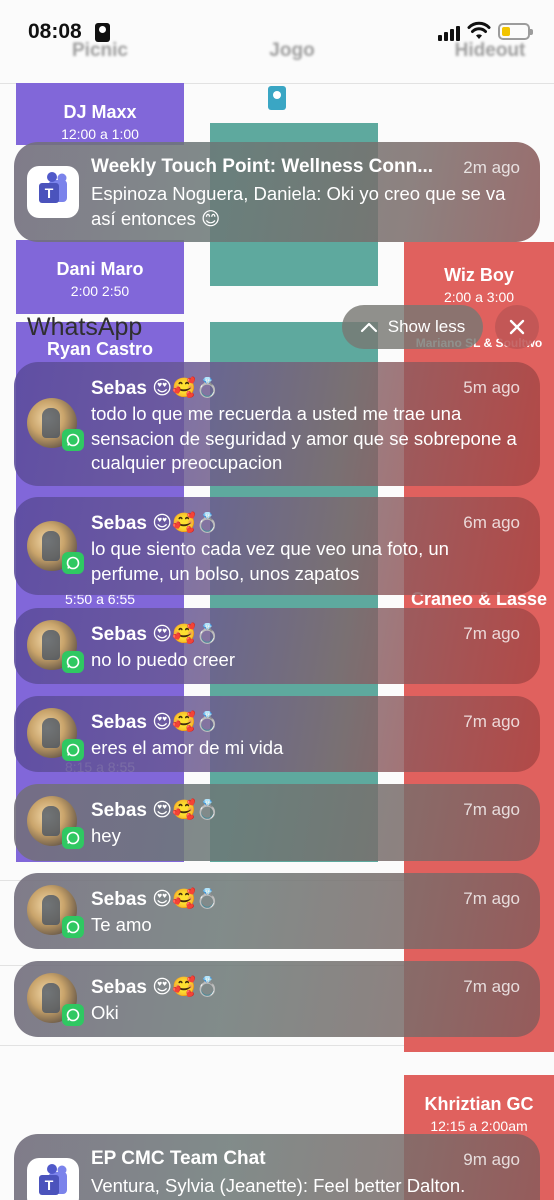  I want to click on battery-icon, so click(515, 31).